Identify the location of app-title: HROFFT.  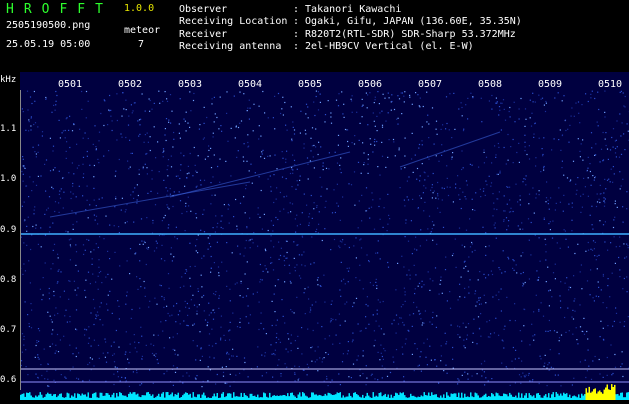
(59, 9).